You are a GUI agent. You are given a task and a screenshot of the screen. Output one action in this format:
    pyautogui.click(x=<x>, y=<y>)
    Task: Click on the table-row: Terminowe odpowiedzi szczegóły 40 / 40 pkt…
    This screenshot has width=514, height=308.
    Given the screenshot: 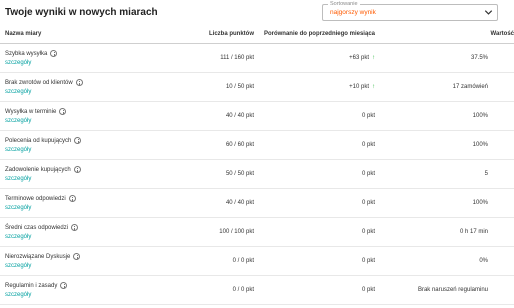 What is the action you would take?
    pyautogui.click(x=257, y=203)
    